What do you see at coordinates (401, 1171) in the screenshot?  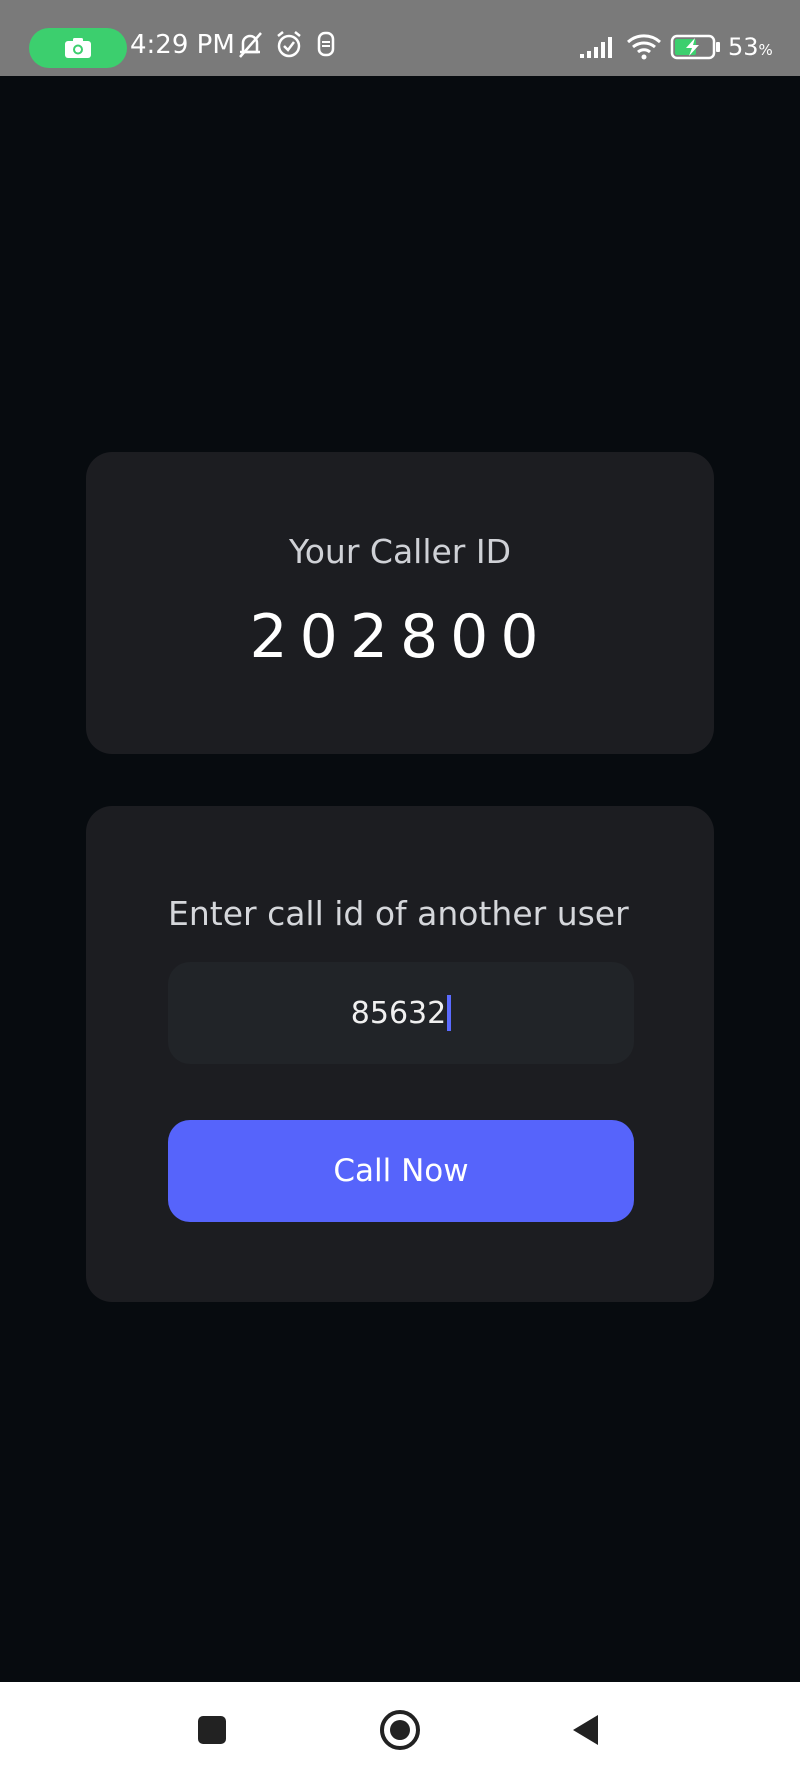 I see `call-now-button: Call Now` at bounding box center [401, 1171].